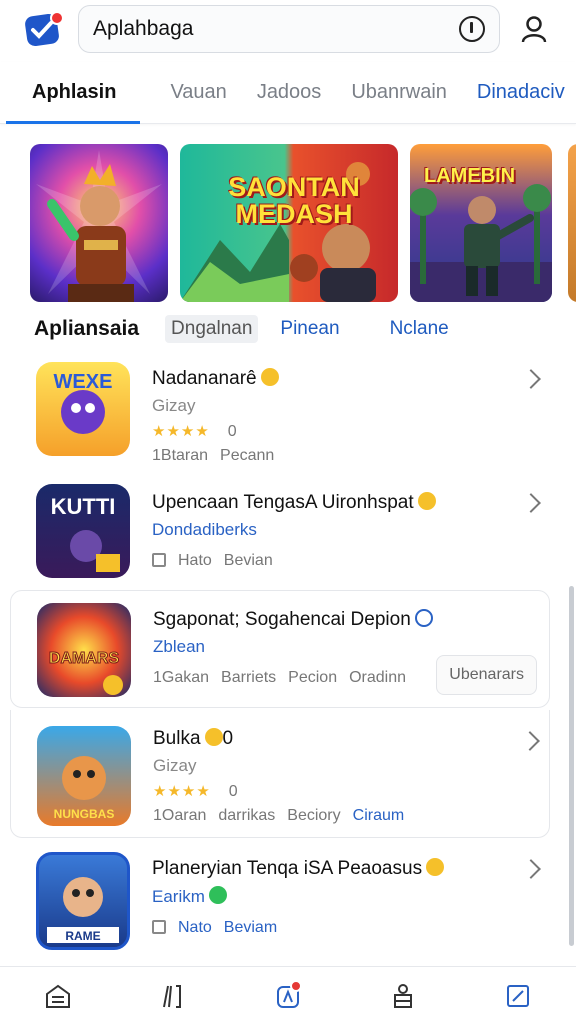  Describe the element at coordinates (470, 176) in the screenshot. I see `banner-title: LAMEBIN` at that location.